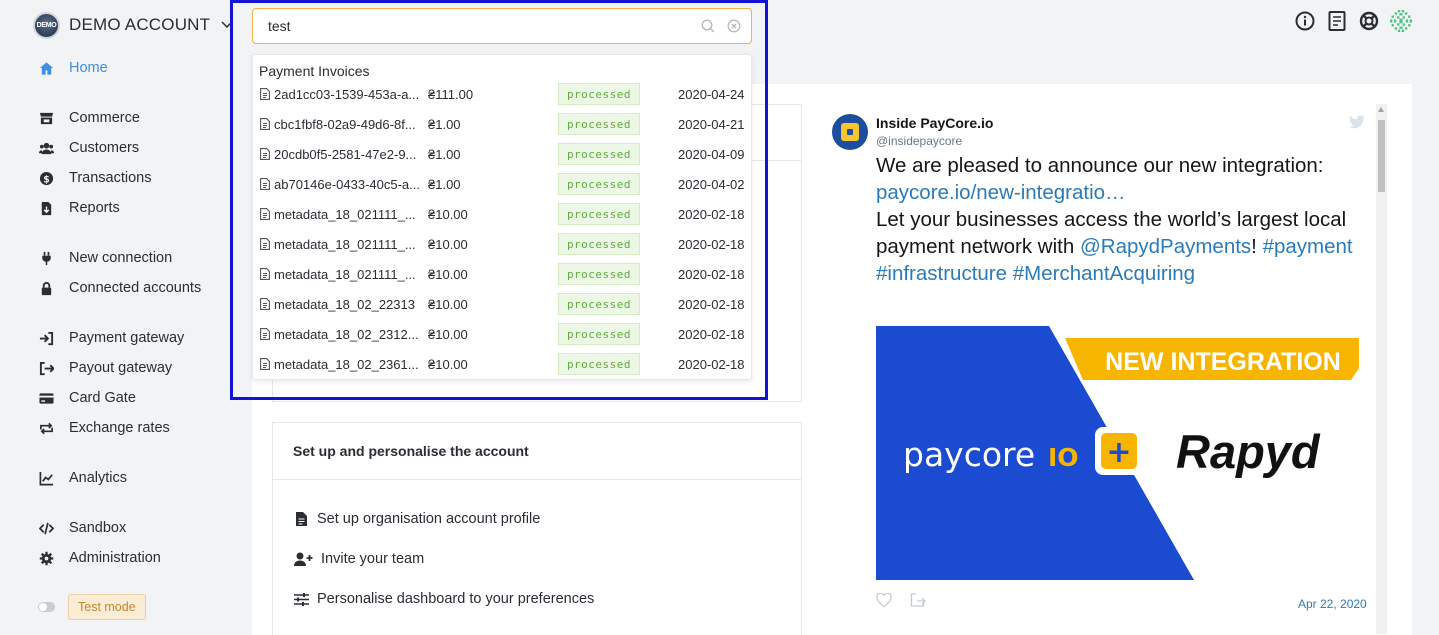  What do you see at coordinates (969, 454) in the screenshot?
I see `paycore-wordmark: paycore` at bounding box center [969, 454].